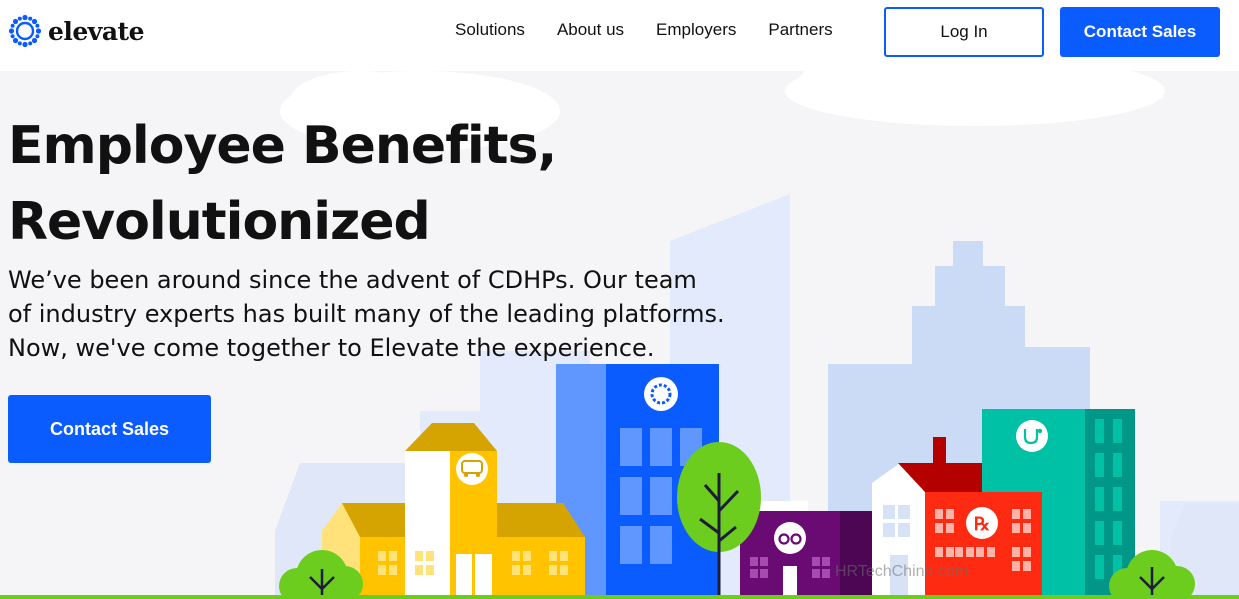 The image size is (1239, 599). Describe the element at coordinates (25, 31) in the screenshot. I see `elevate-logo-icon` at that location.